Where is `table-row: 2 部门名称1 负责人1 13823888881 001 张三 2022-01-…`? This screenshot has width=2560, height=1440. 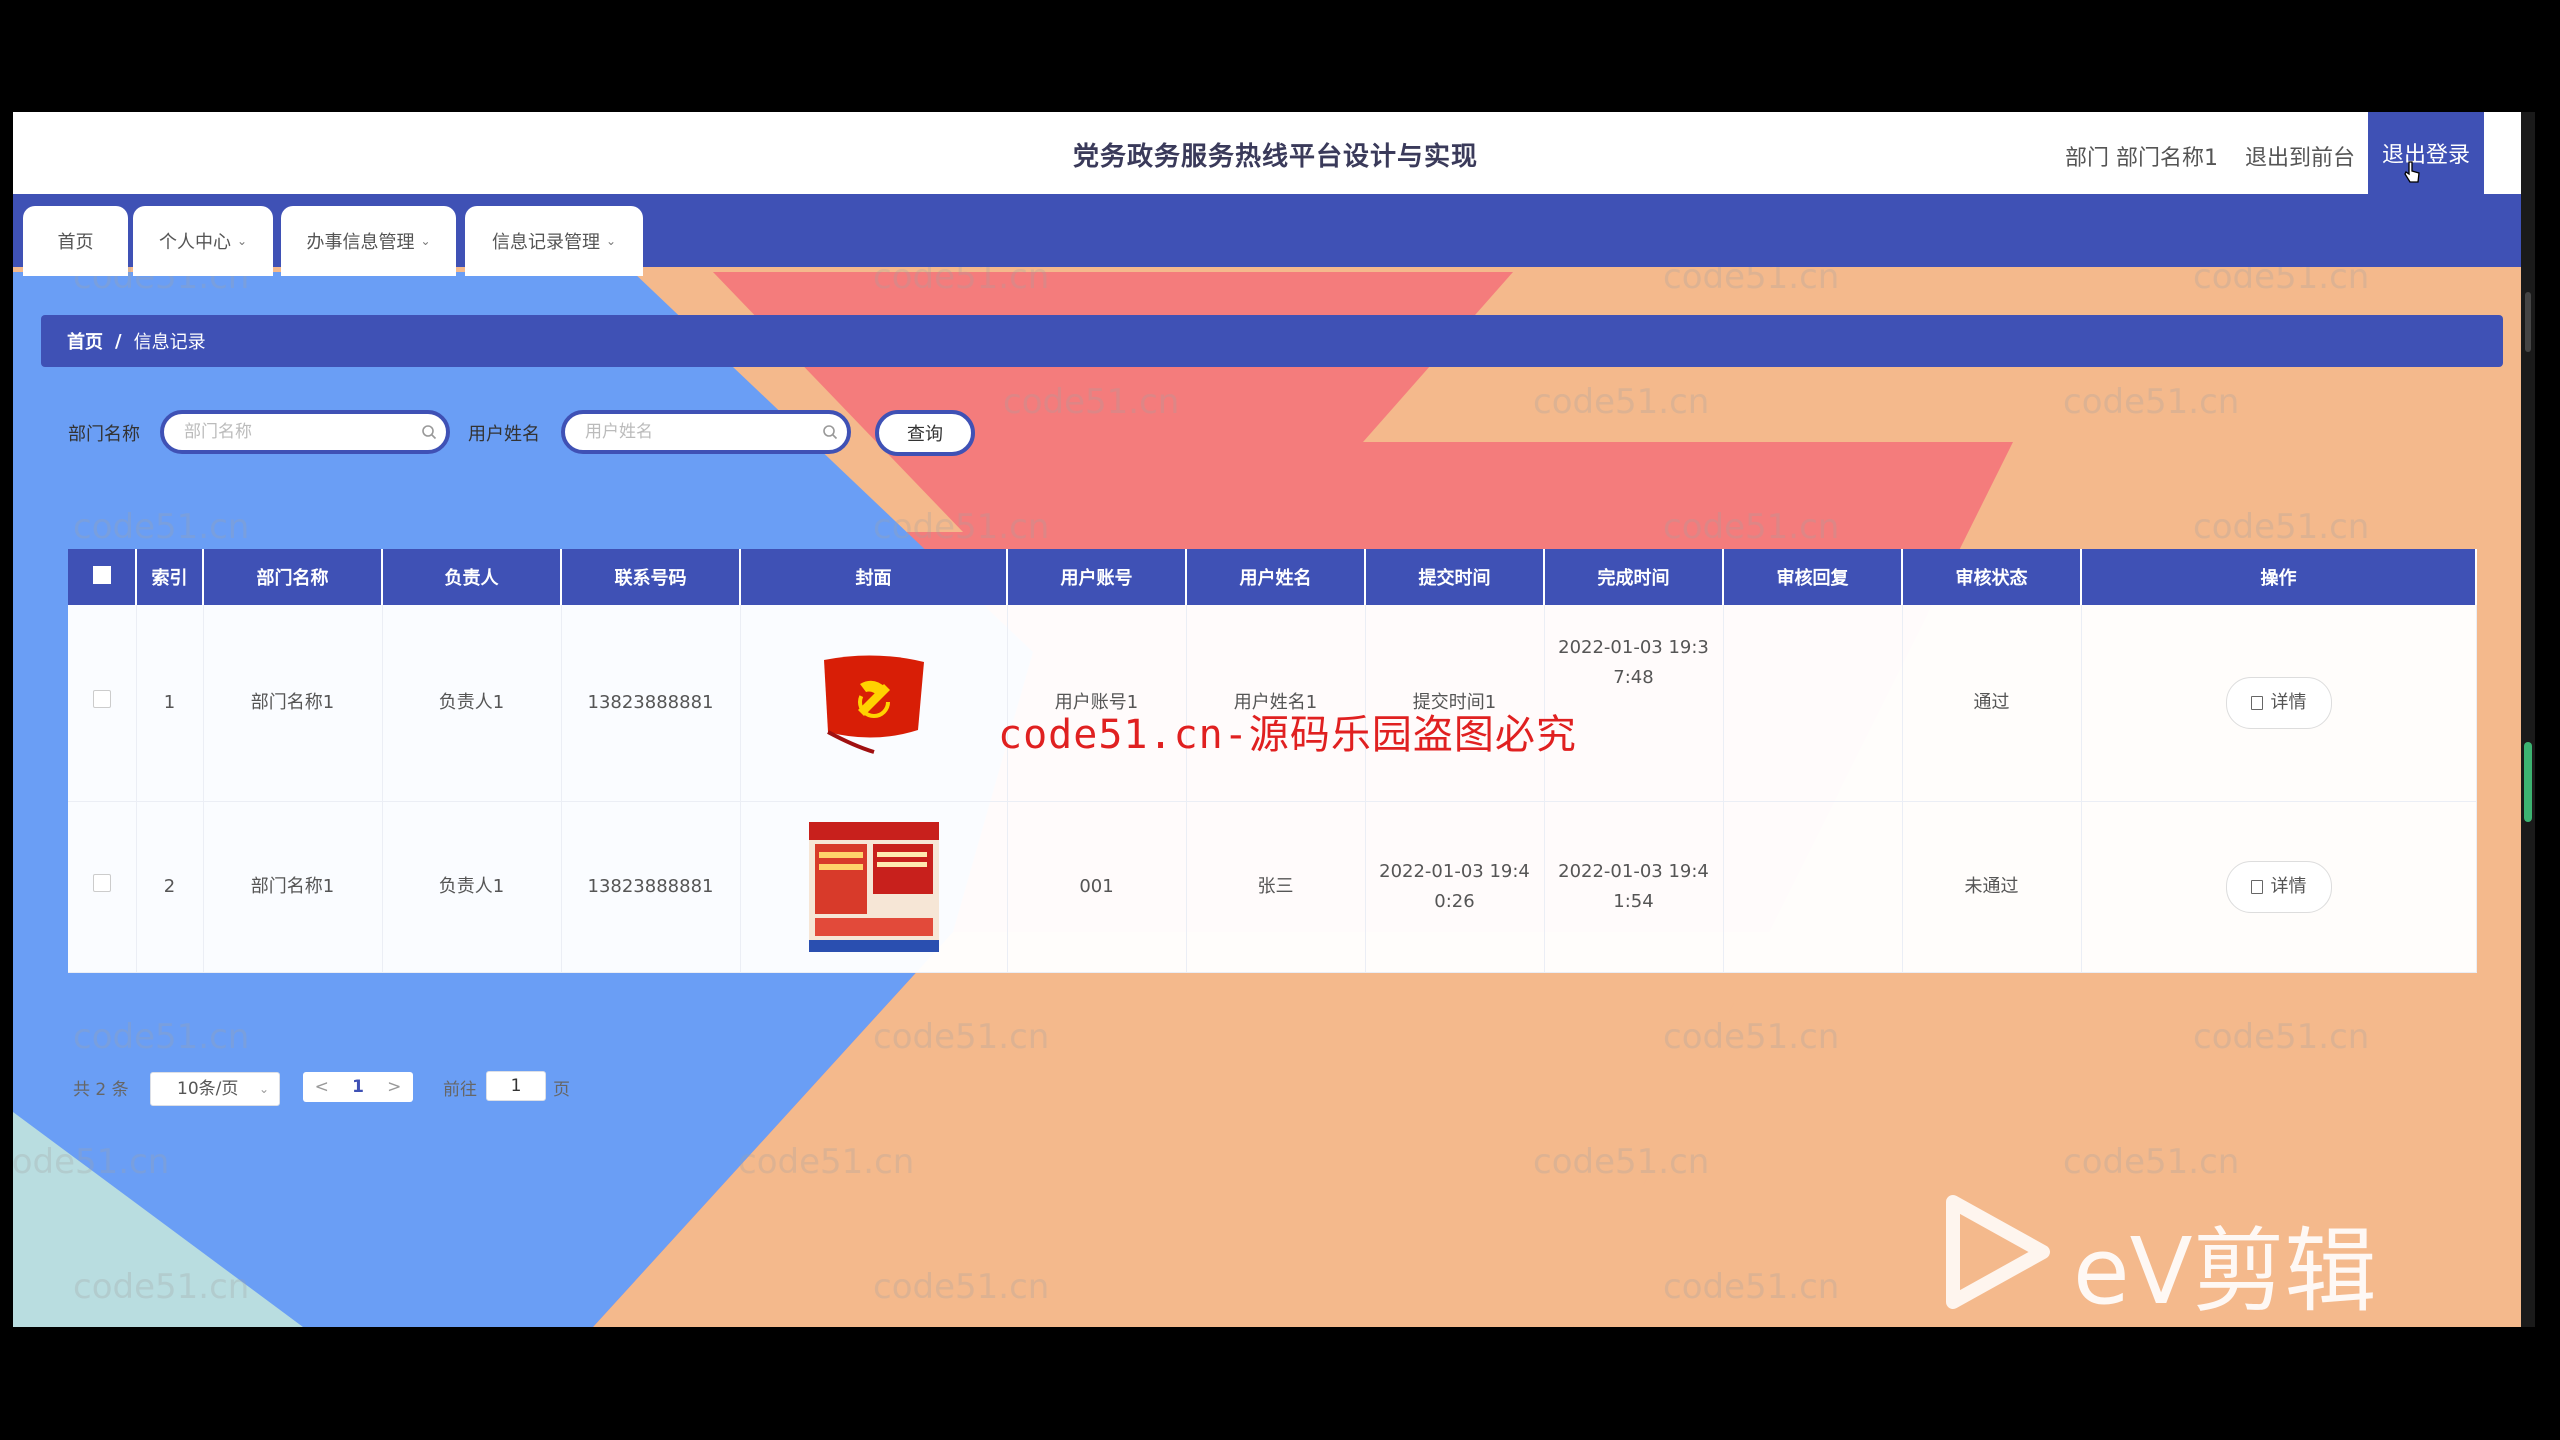
table-row: 2 部门名称1 负责人1 13823888881 001 张三 2022-01-… is located at coordinates (1272, 887).